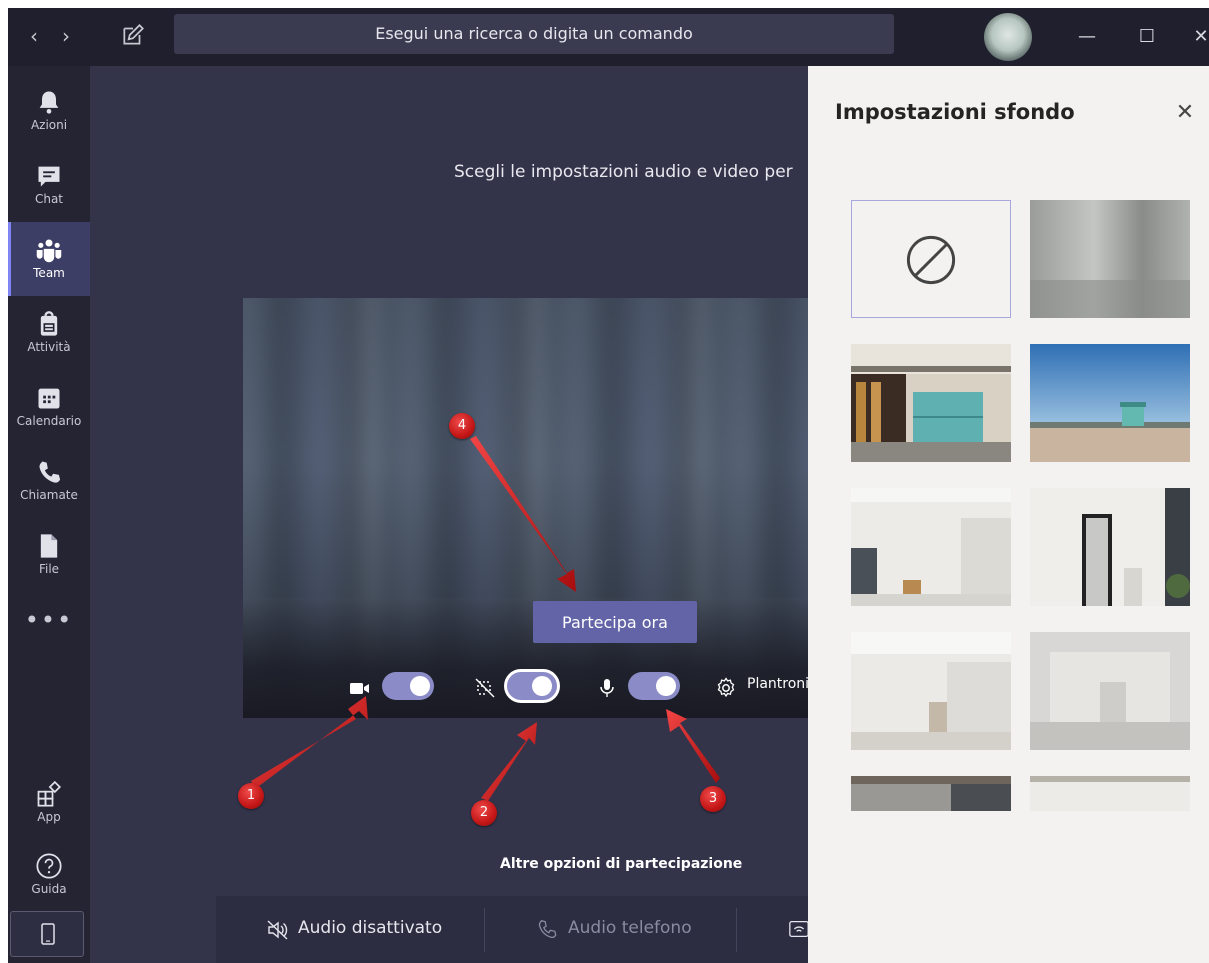 The image size is (1209, 963). Describe the element at coordinates (1008, 37) in the screenshot. I see `avatar` at that location.